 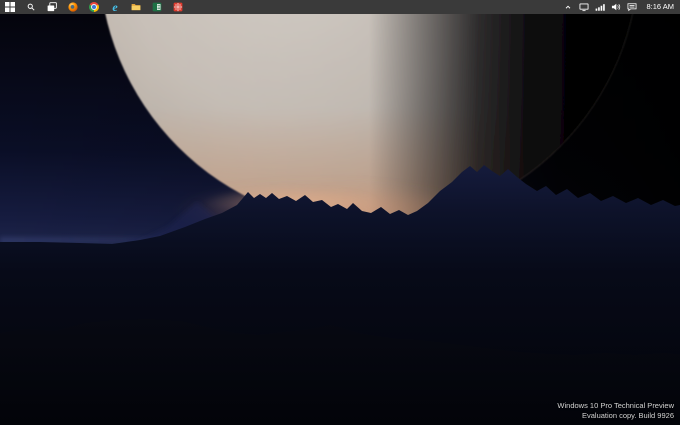 I want to click on volume-tray-button, so click(x=616, y=7).